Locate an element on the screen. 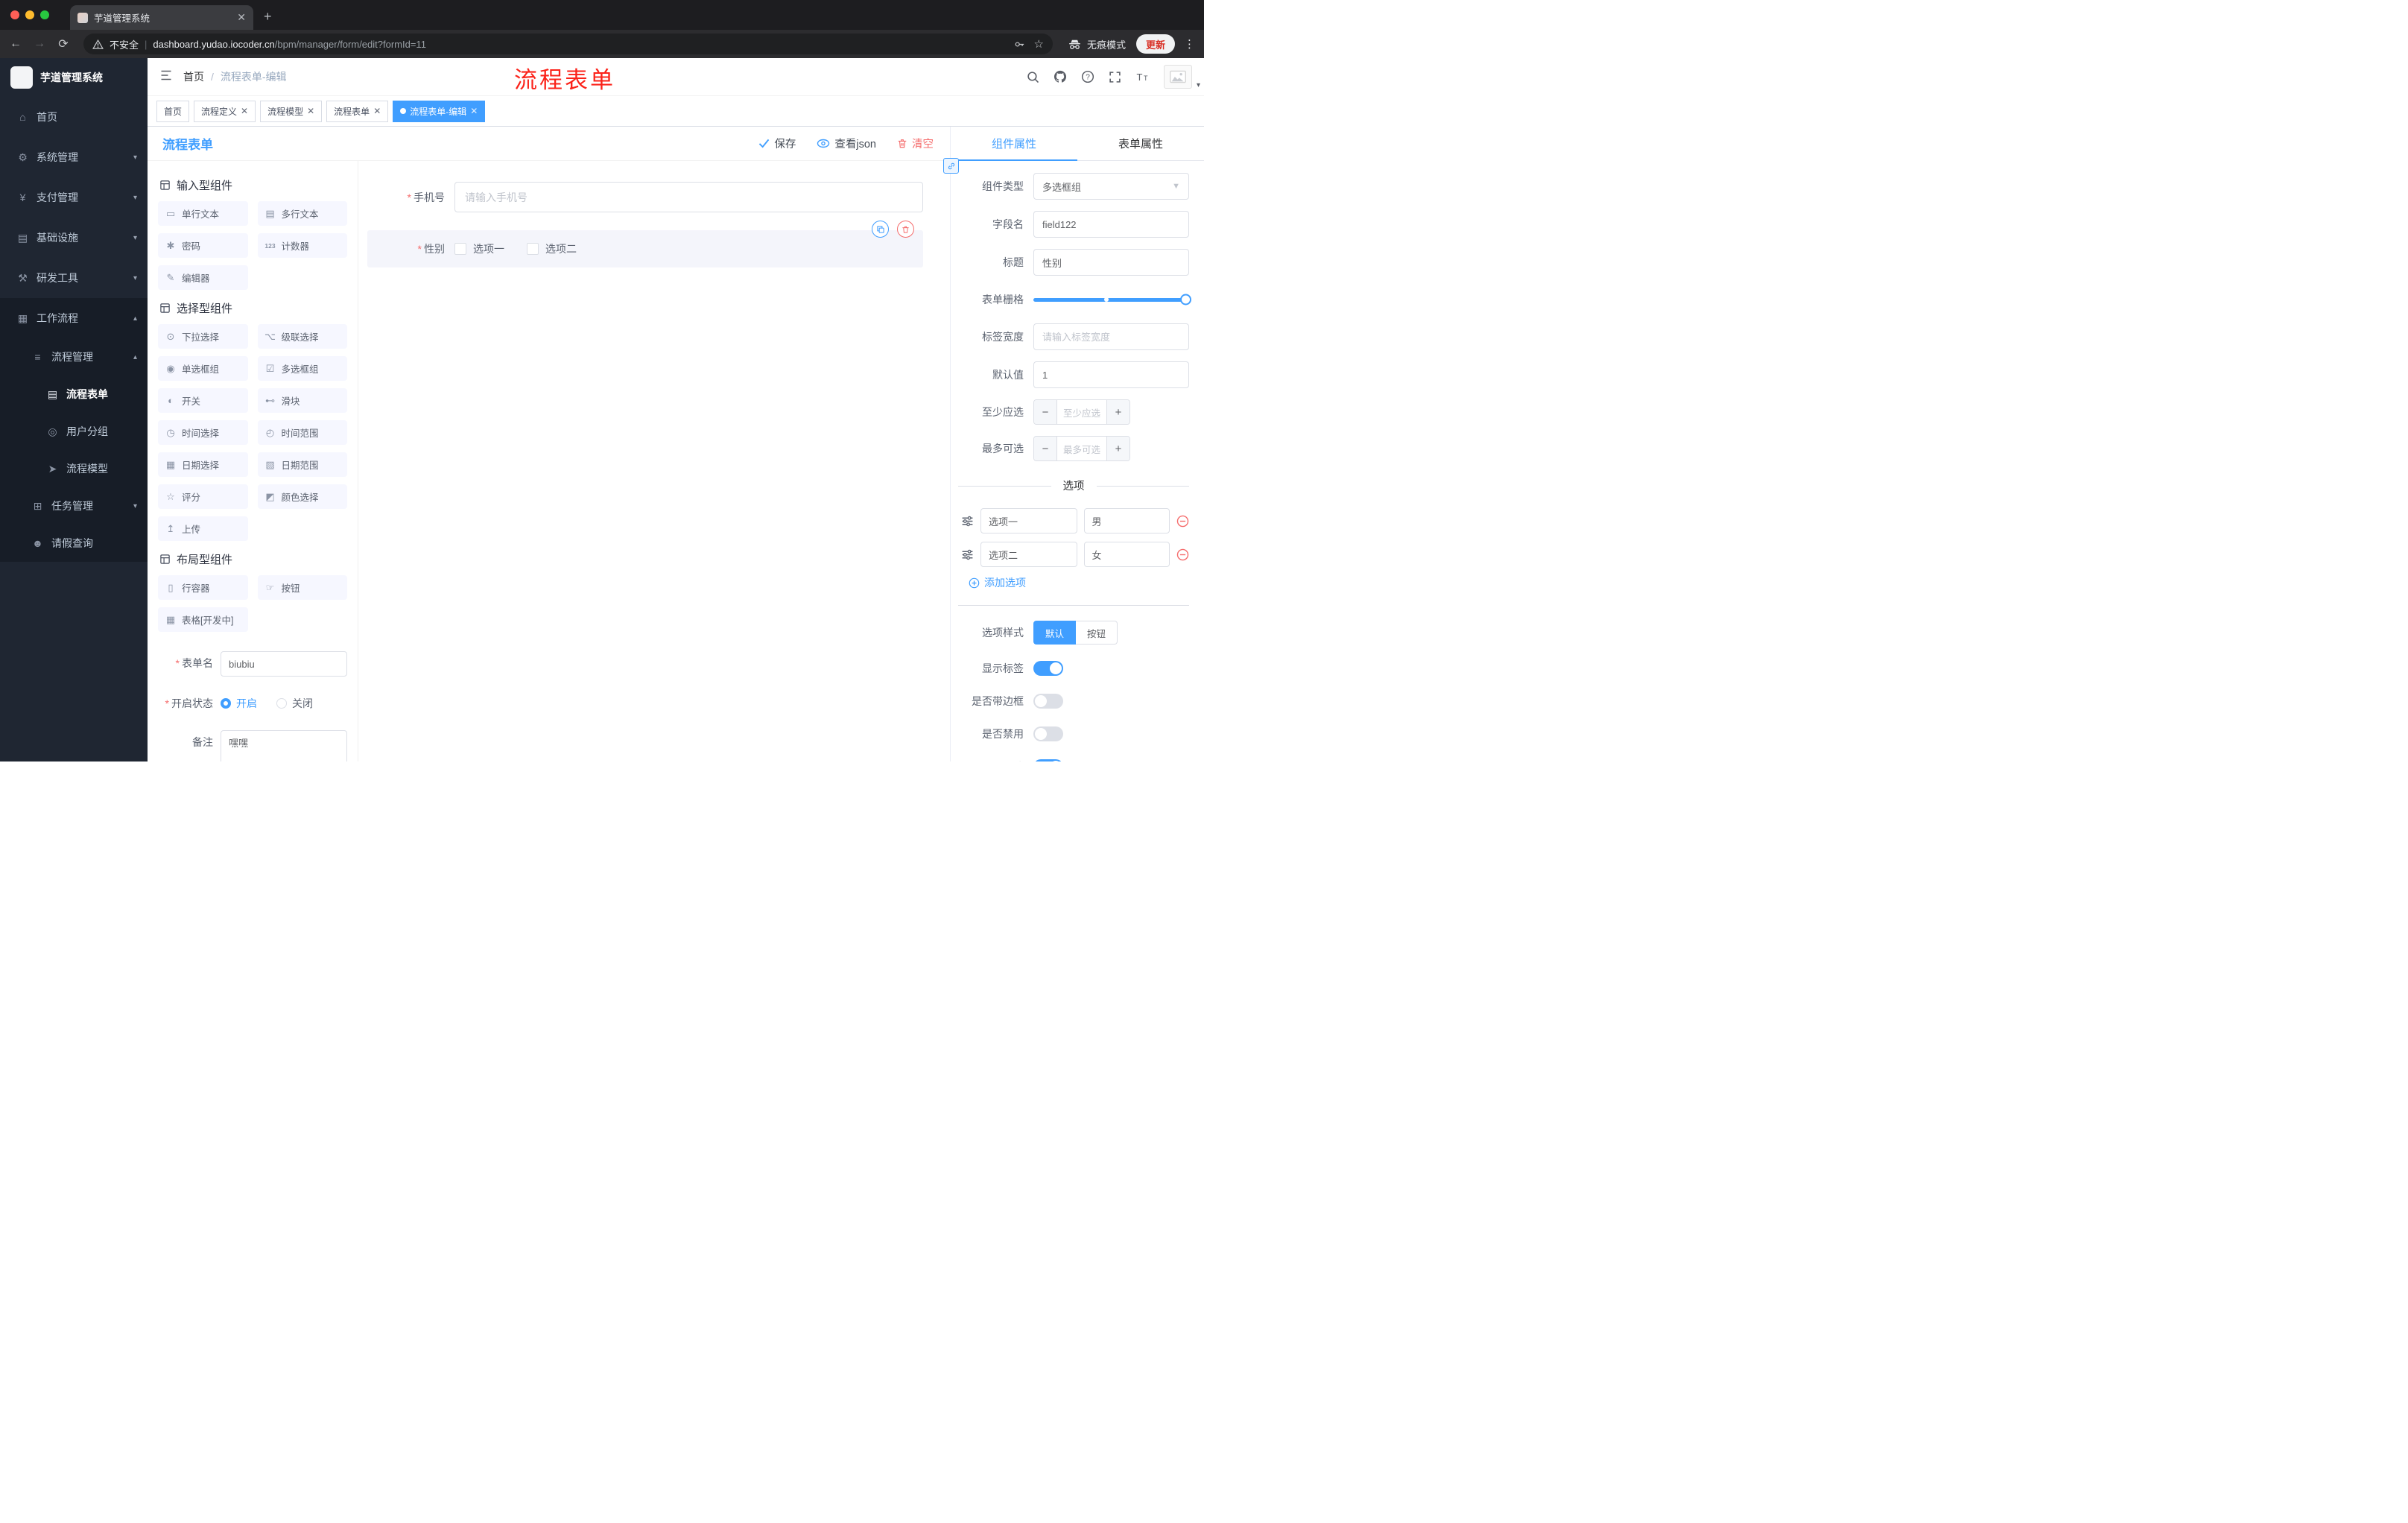 This screenshot has width=2408, height=1523. component-type-select: 多选框组 ▼ is located at coordinates (1111, 186).